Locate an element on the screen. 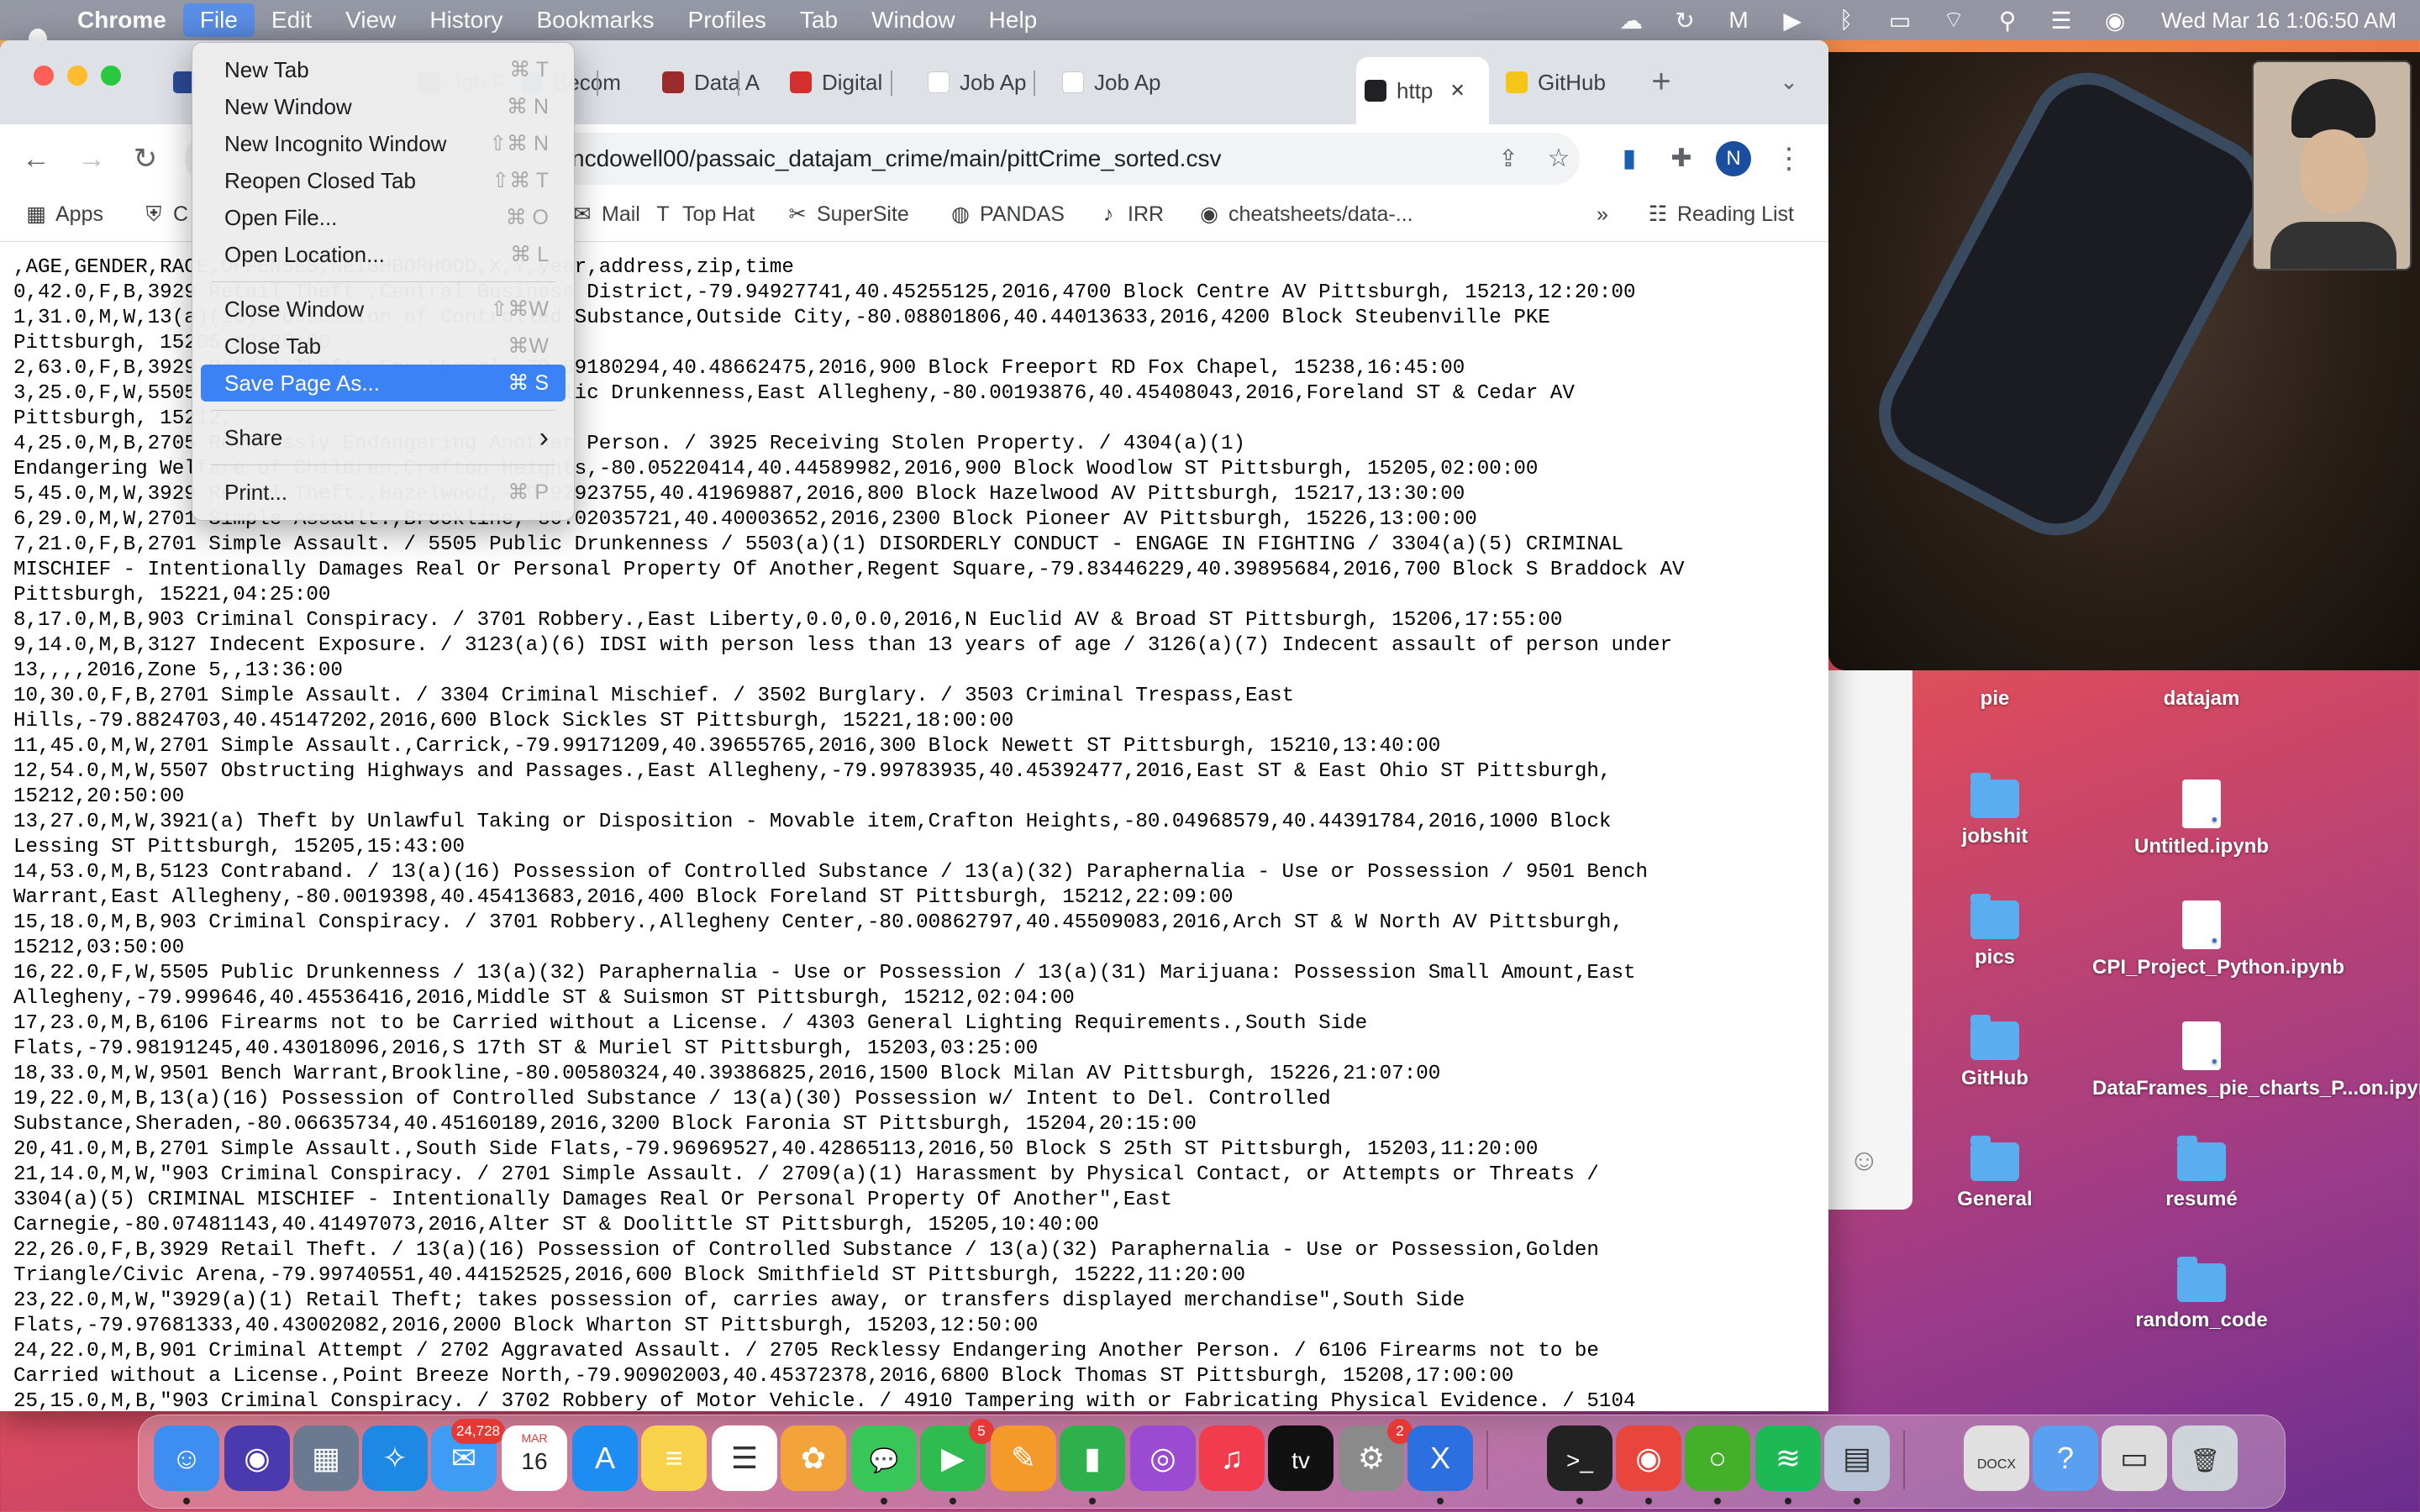  file-menu-item: Open File... ⌘ O is located at coordinates (383, 217).